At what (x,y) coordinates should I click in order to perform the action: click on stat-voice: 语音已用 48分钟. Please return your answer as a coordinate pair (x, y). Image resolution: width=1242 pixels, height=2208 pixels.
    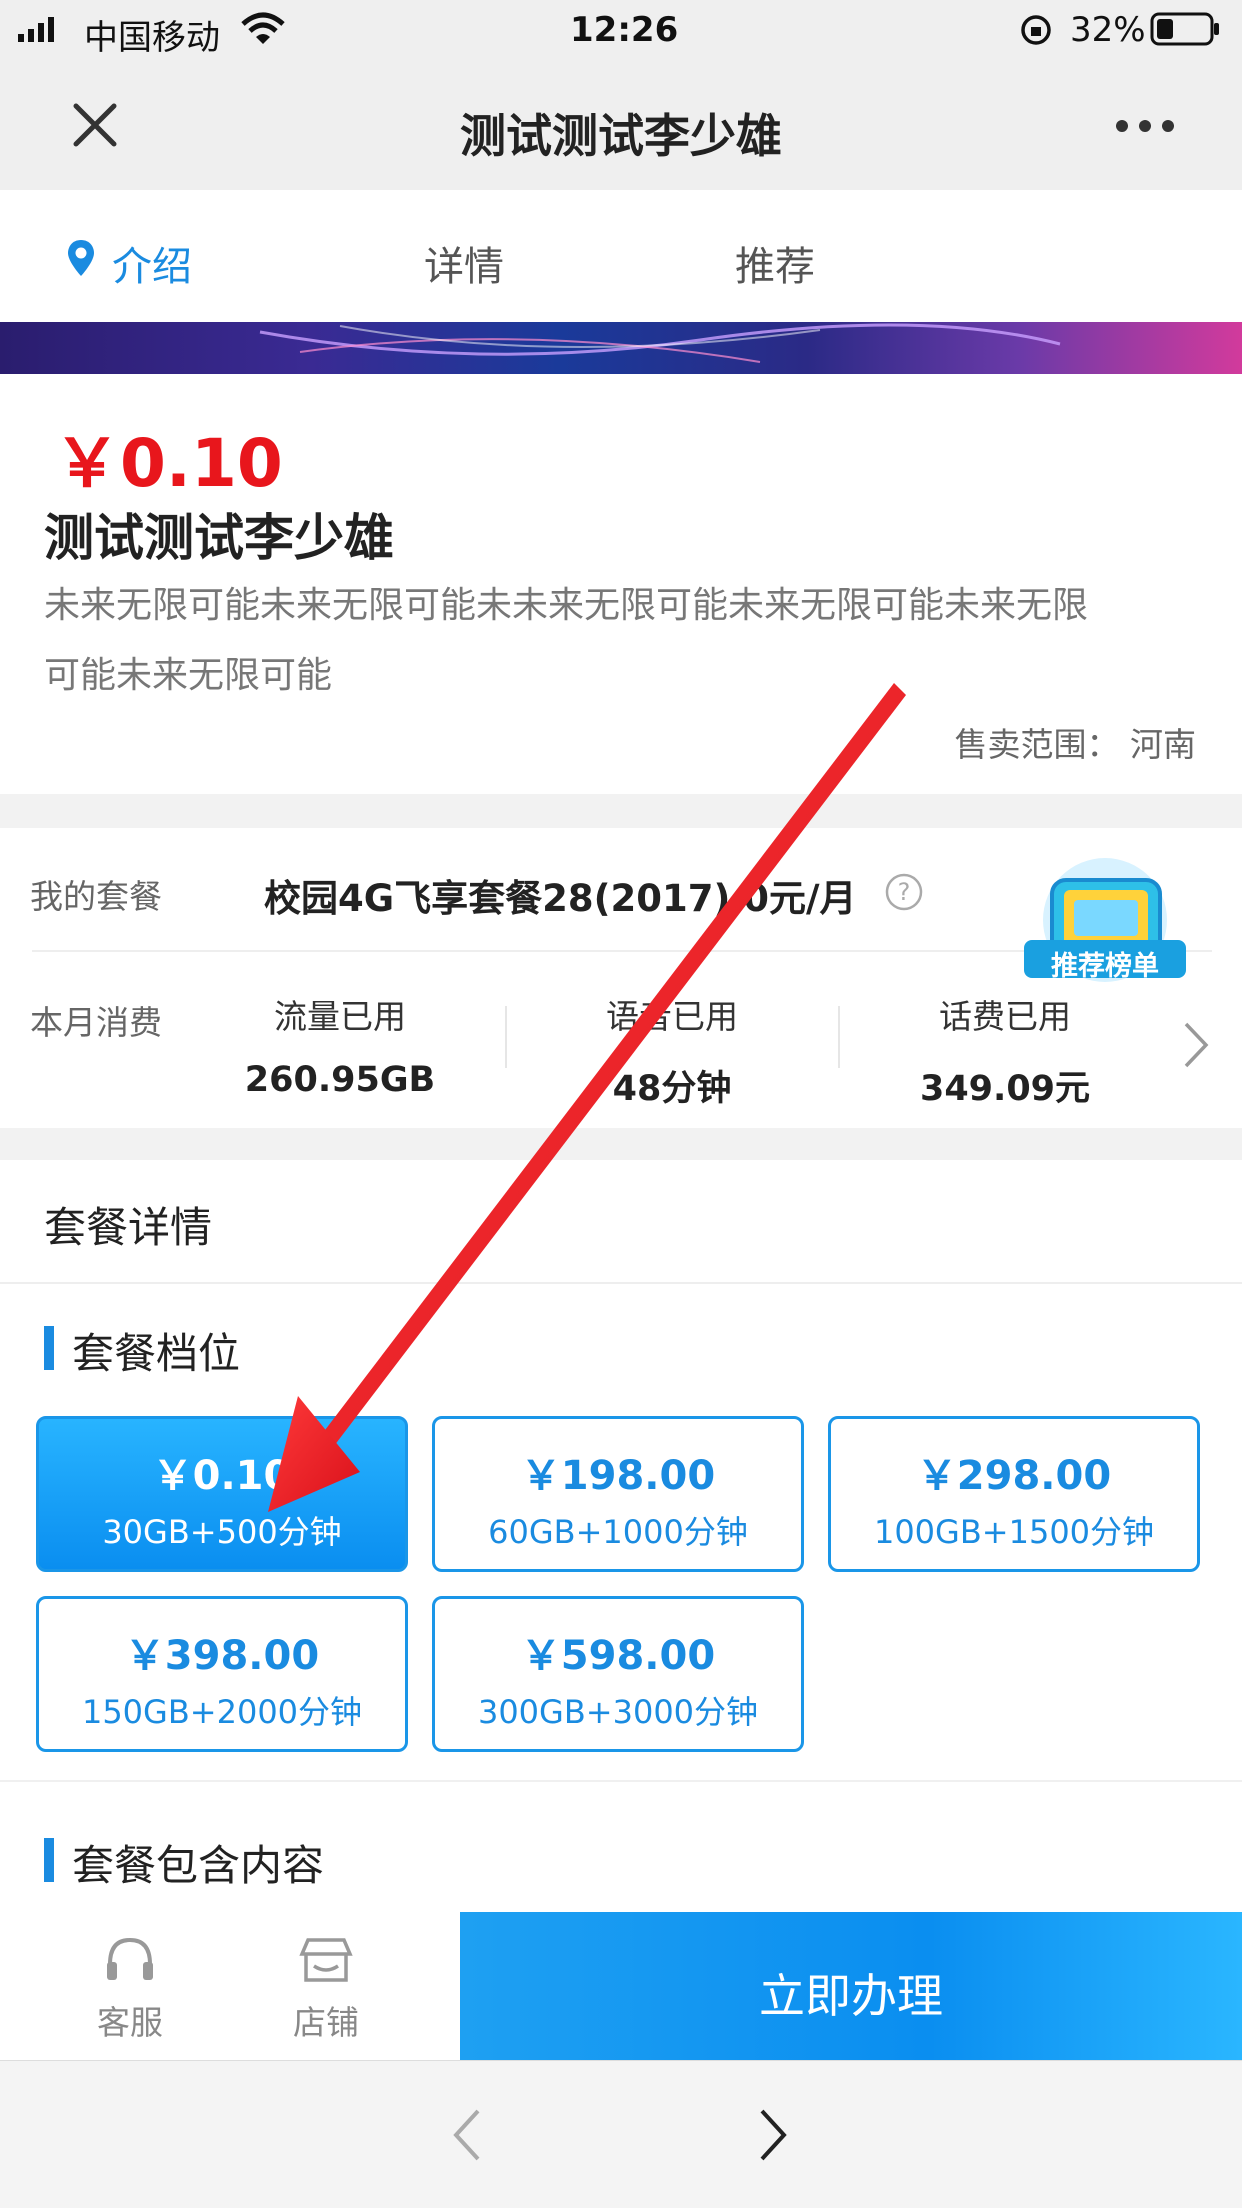
    Looking at the image, I should click on (672, 1050).